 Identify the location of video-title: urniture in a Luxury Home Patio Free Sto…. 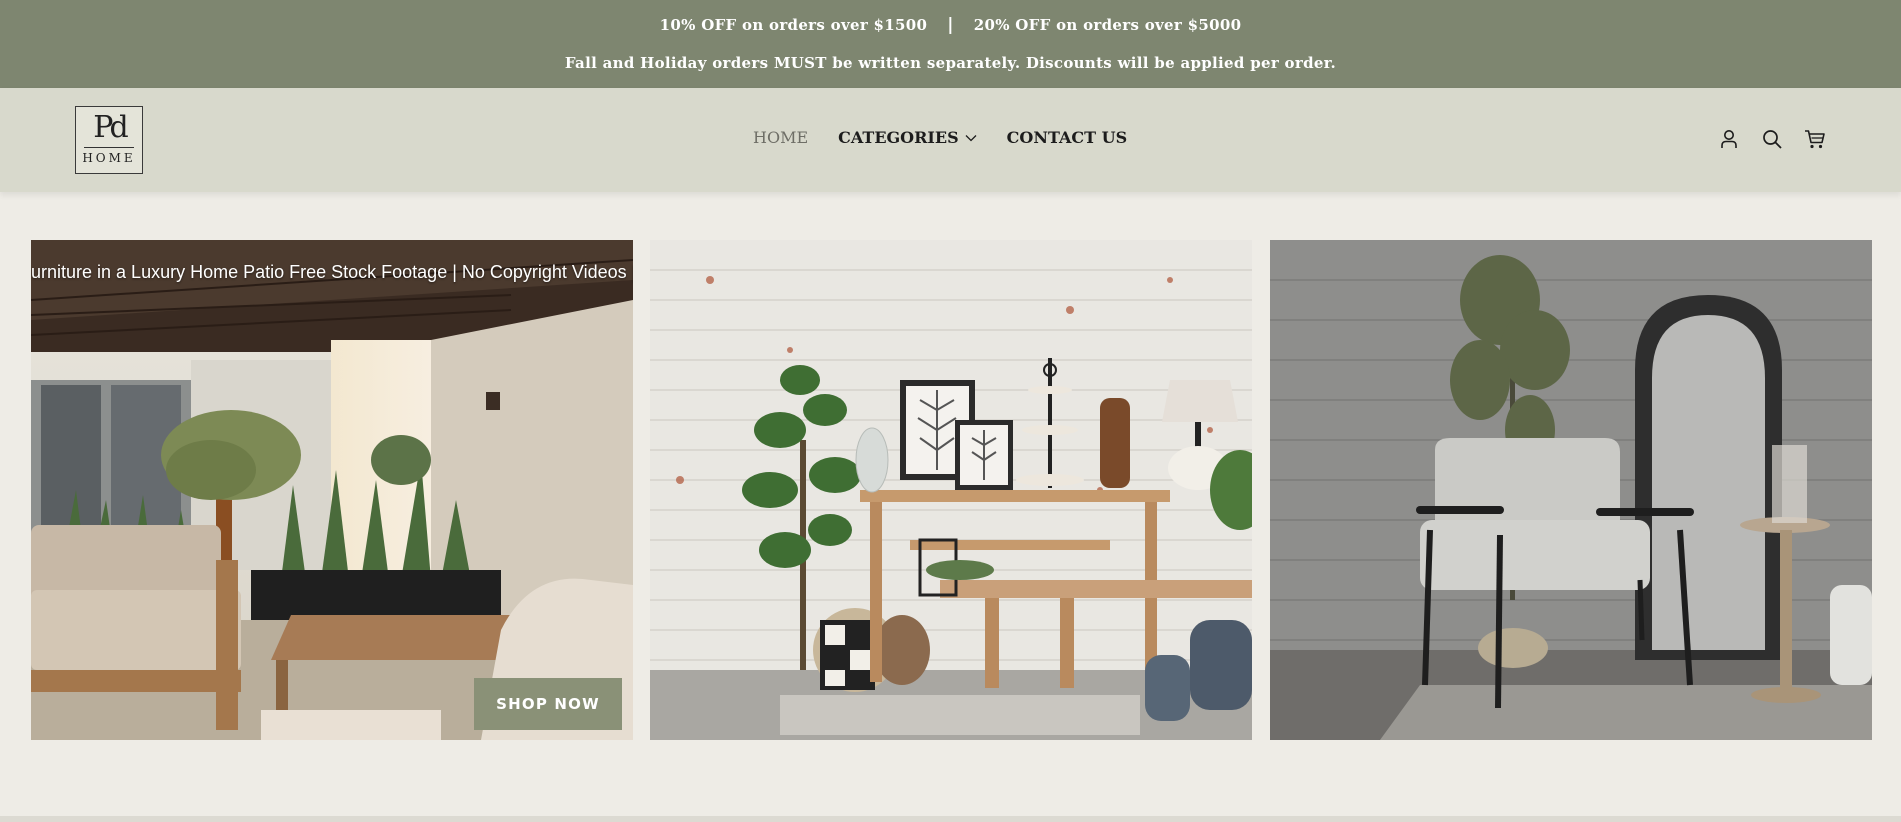
(332, 272).